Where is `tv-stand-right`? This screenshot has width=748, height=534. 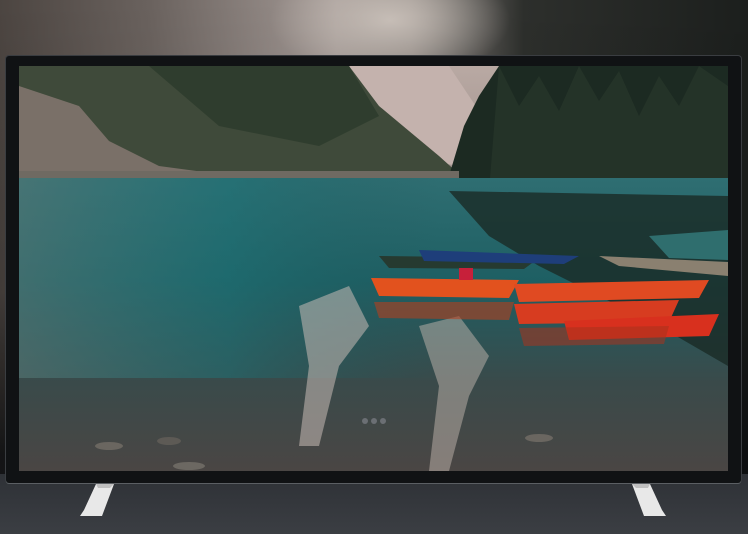
tv-stand-right is located at coordinates (648, 500).